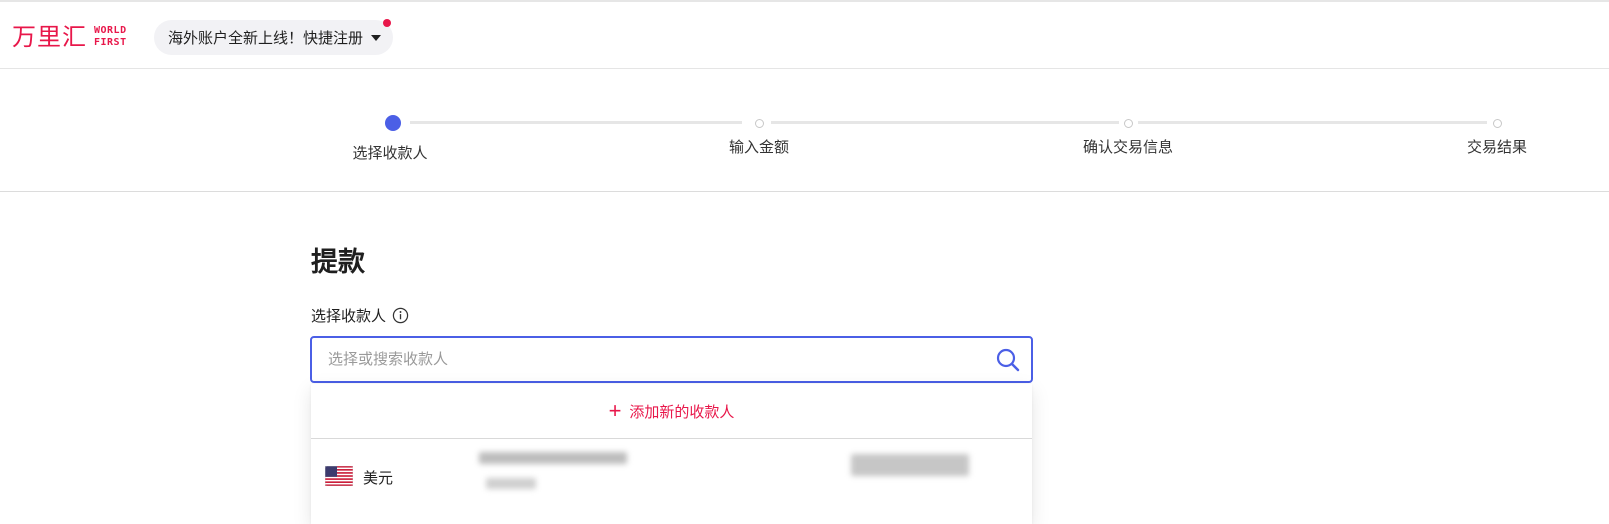  I want to click on worldfirst-logo: 万里汇 WORLD FIRST, so click(69, 37).